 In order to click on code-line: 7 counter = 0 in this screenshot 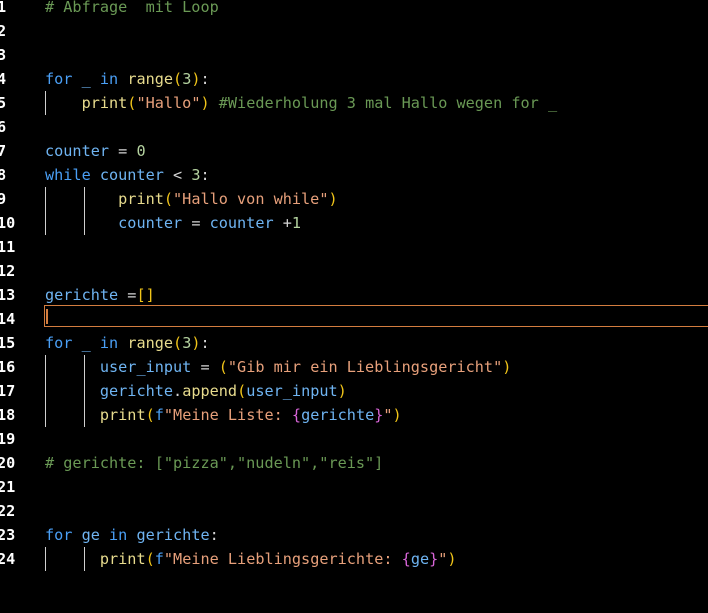, I will do `click(354, 151)`.